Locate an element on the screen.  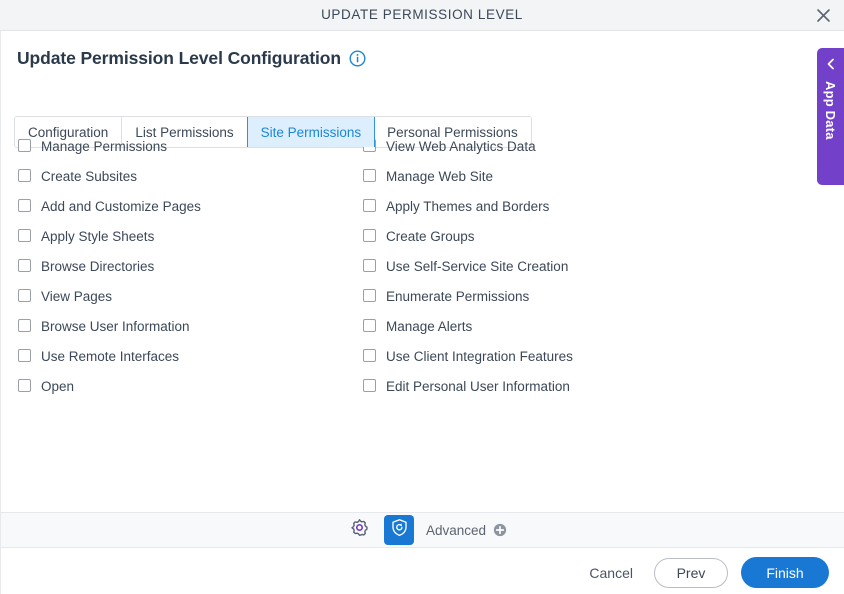
gear-icon is located at coordinates (359, 530).